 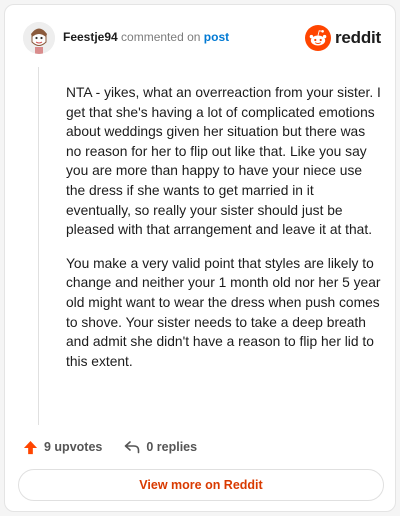 I want to click on reddit-logo: reddit, so click(x=342, y=38).